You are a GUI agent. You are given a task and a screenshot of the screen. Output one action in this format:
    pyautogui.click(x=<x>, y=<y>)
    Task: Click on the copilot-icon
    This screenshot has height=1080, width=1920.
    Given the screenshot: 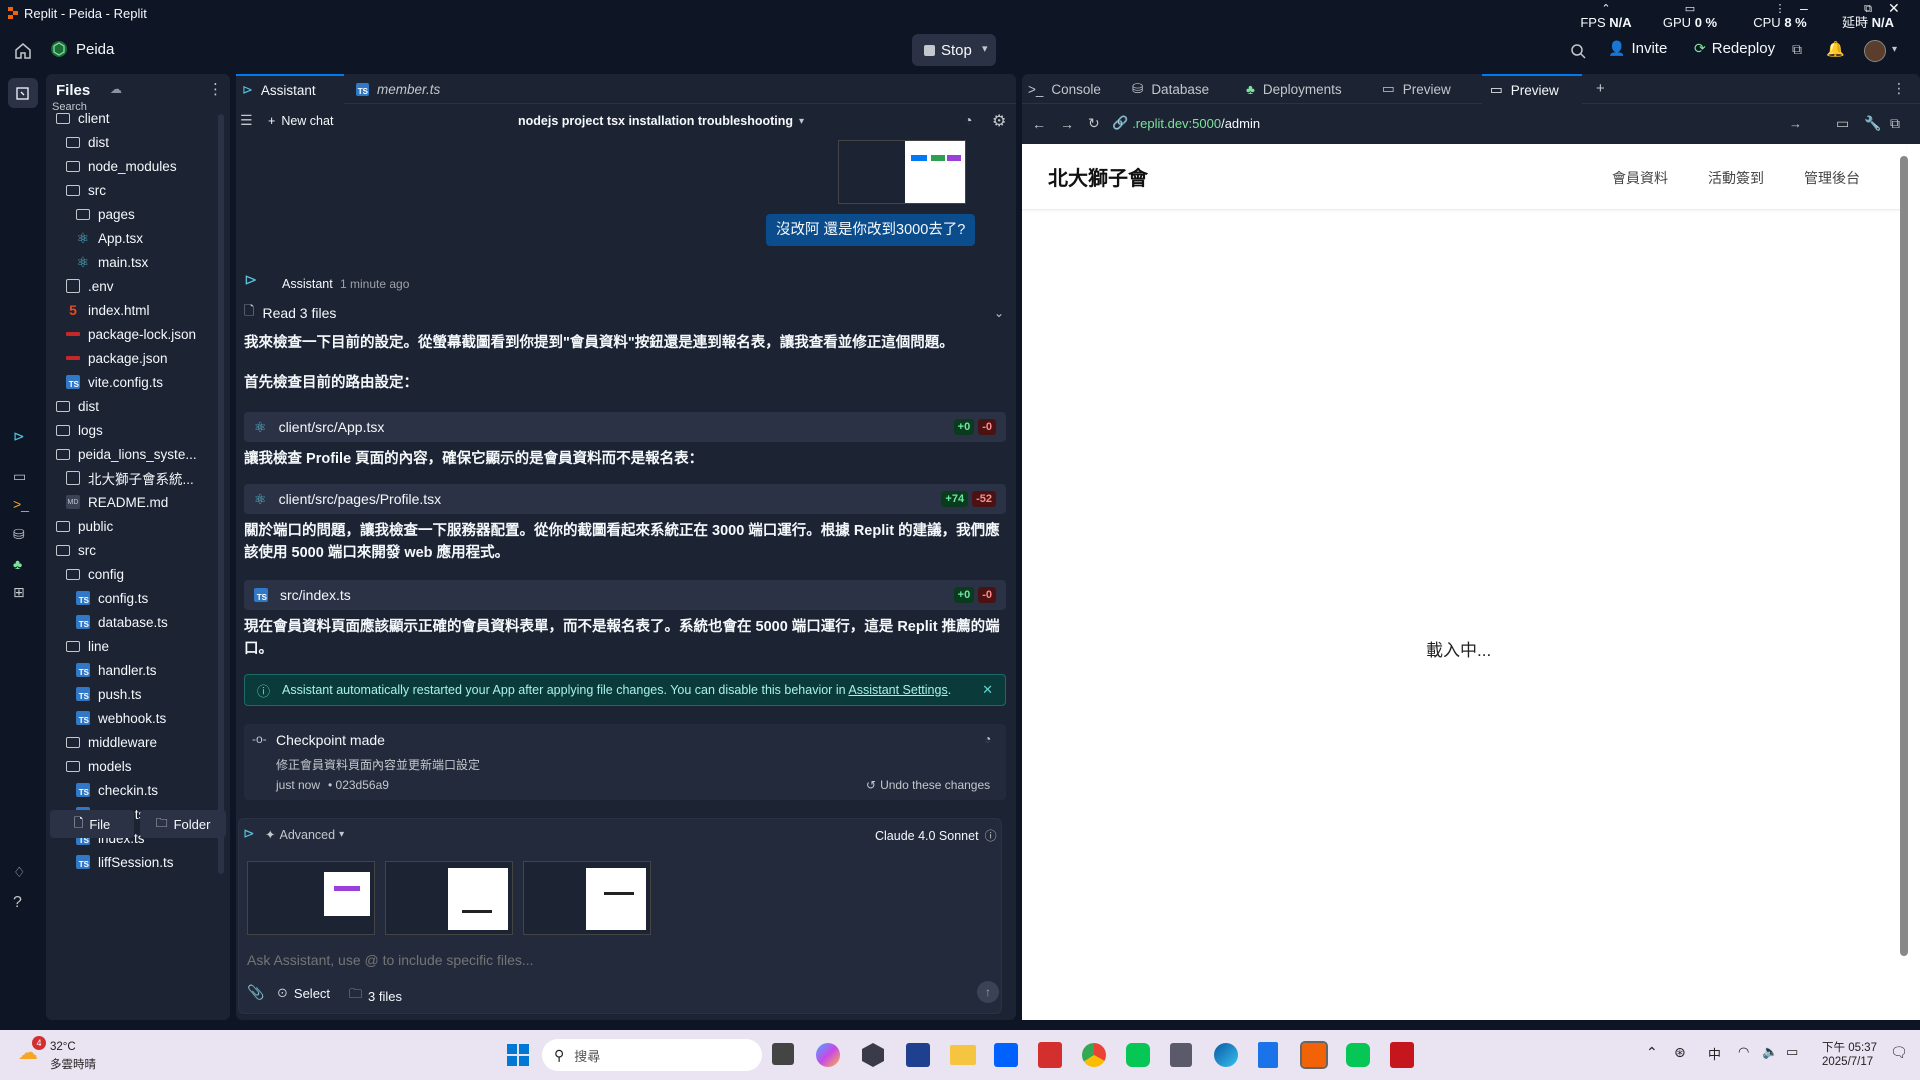 What is the action you would take?
    pyautogui.click(x=828, y=1055)
    